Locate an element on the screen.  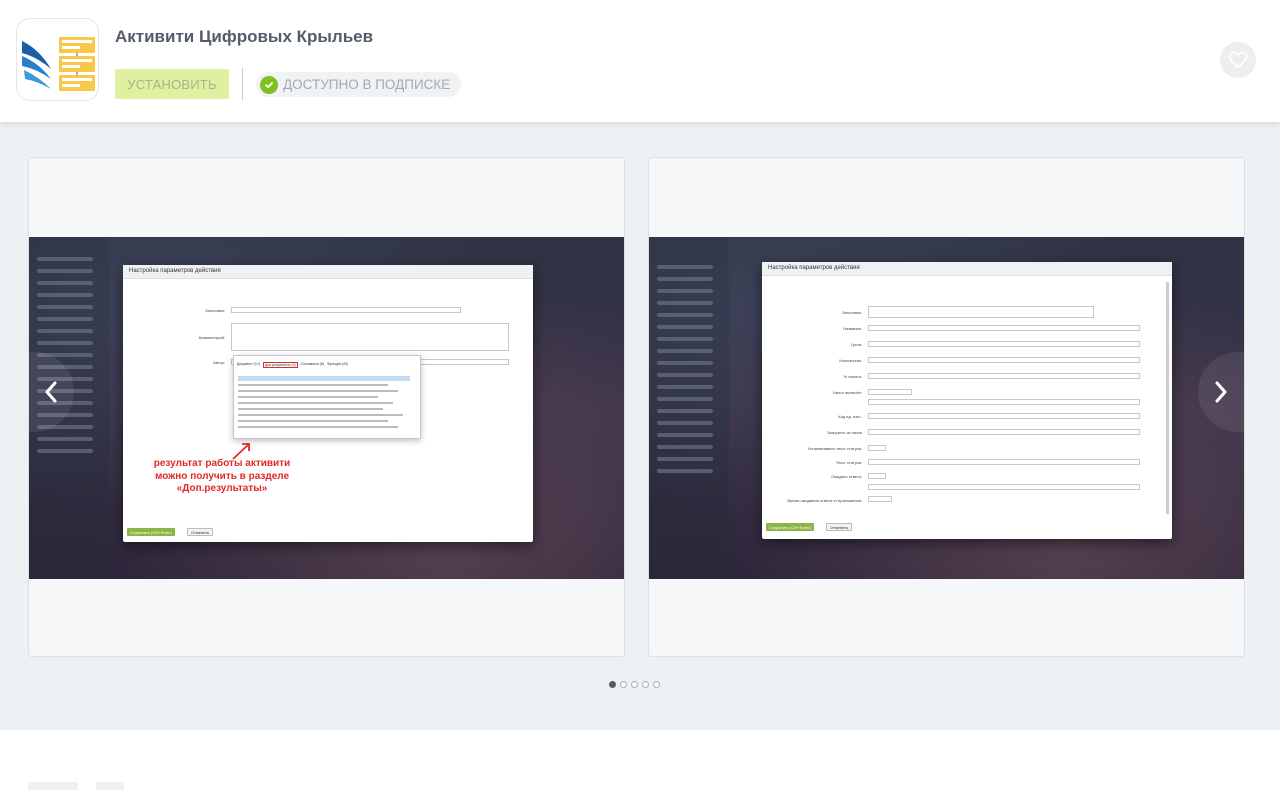
check-circle-icon is located at coordinates (269, 84).